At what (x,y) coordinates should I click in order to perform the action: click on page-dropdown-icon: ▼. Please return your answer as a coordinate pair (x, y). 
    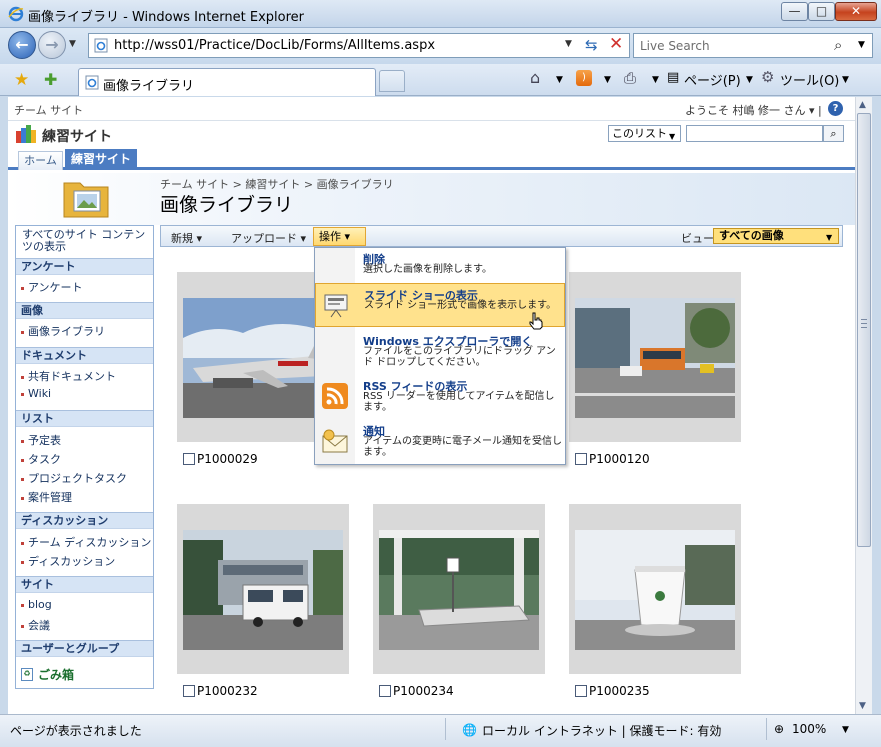
    Looking at the image, I should click on (749, 80).